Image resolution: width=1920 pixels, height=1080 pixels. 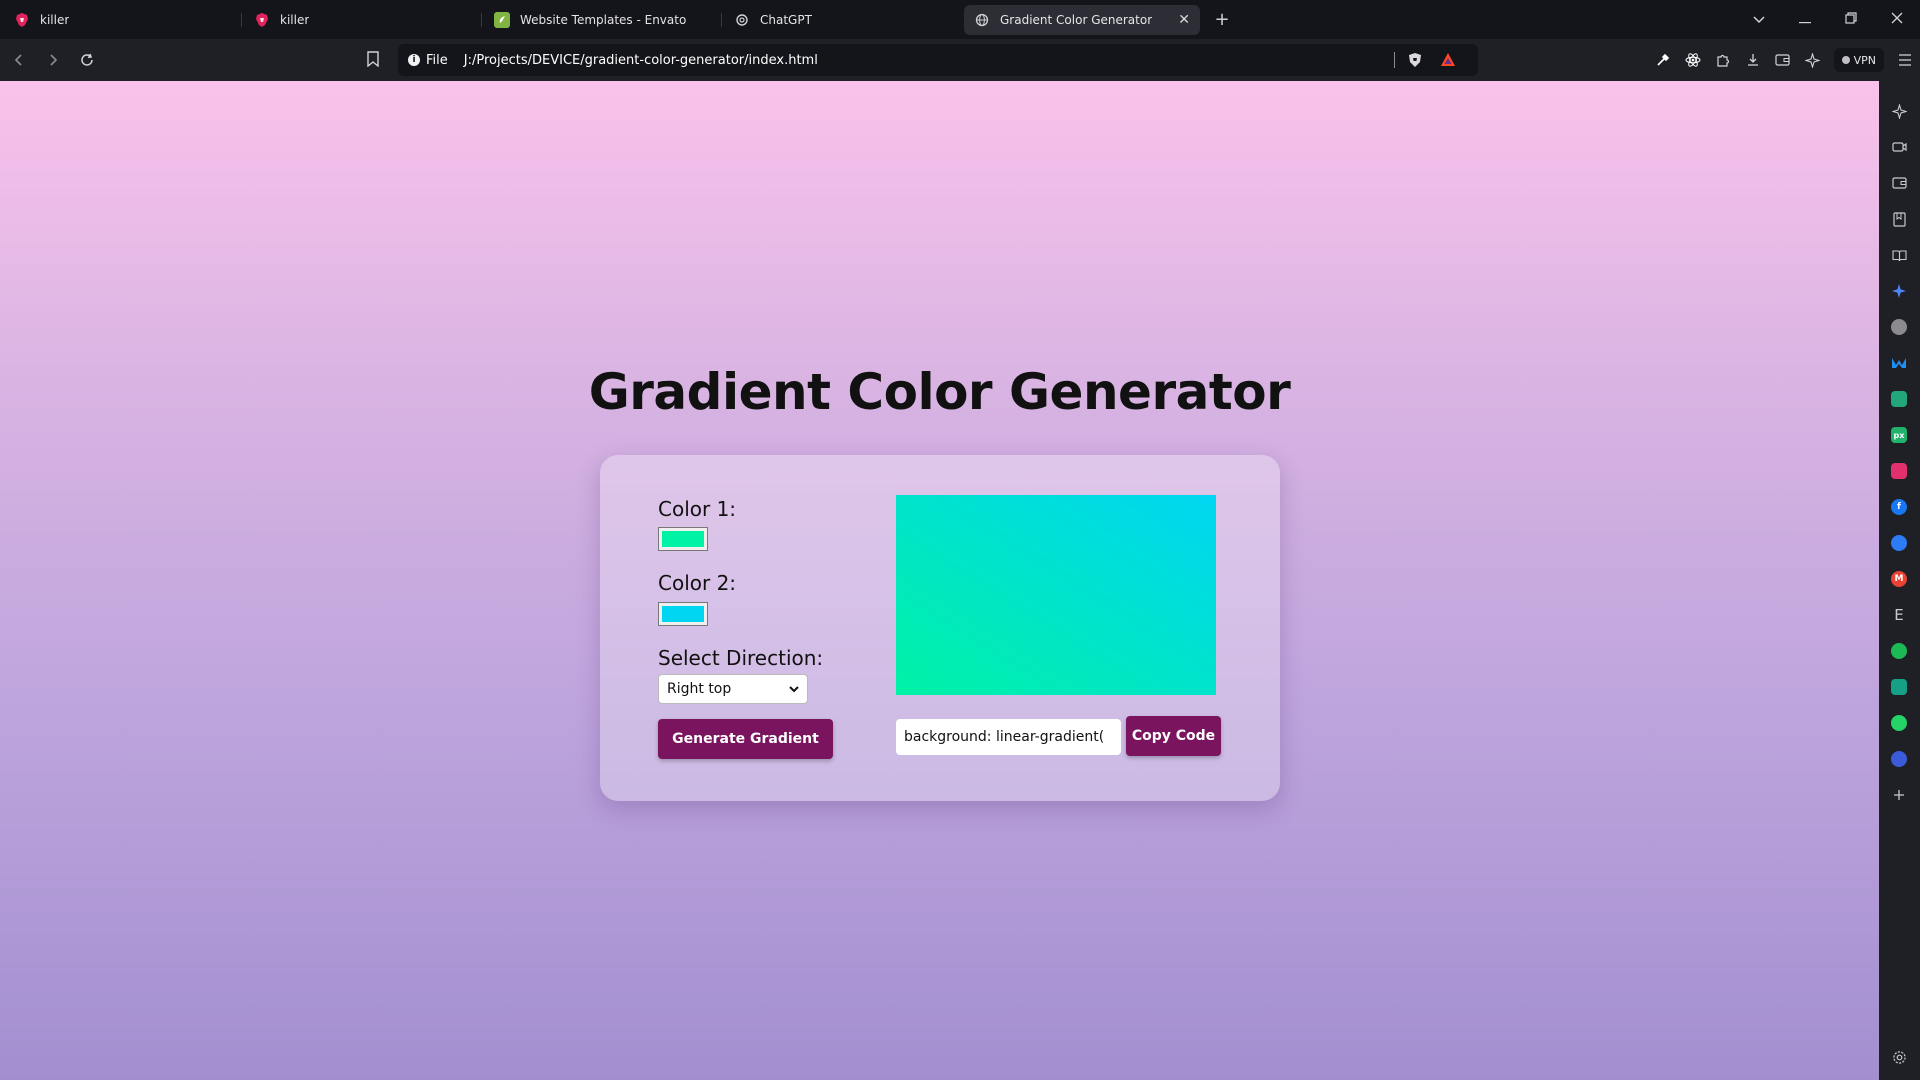 I want to click on gmail-icon: M, so click(x=1899, y=579).